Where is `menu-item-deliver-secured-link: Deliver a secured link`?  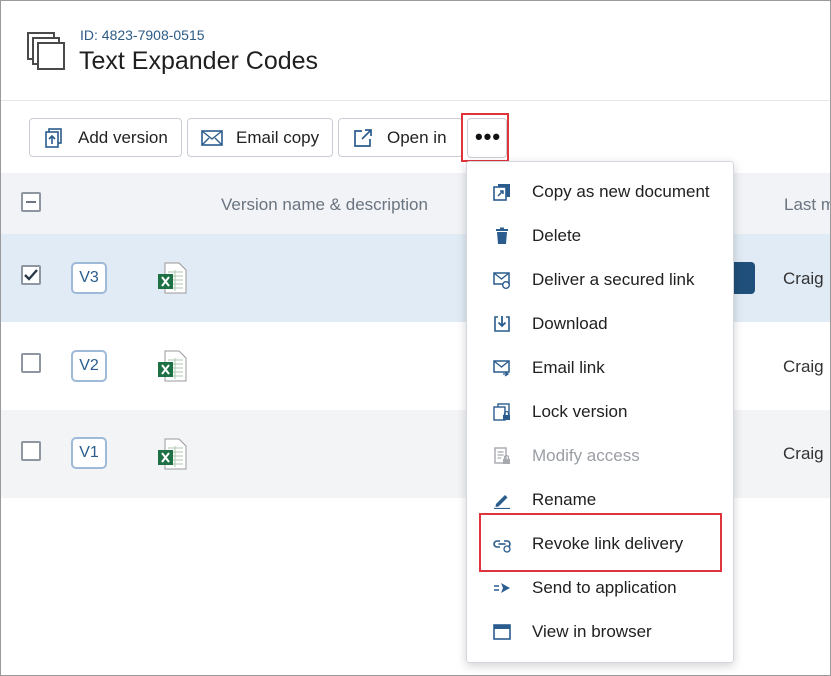 menu-item-deliver-secured-link: Deliver a secured link is located at coordinates (600, 280).